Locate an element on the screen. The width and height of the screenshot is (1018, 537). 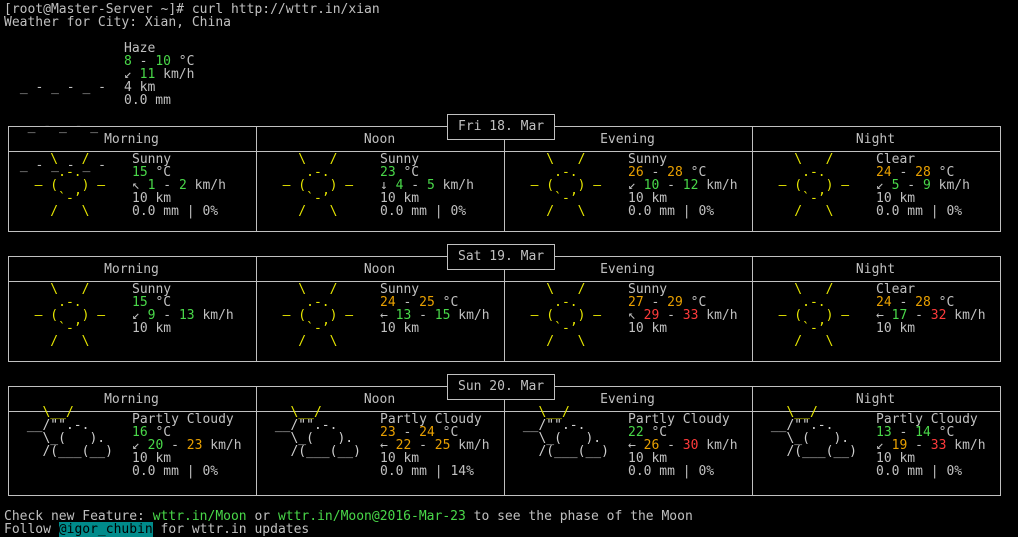
location-line: Weather for City: Xian, China is located at coordinates (117, 22).